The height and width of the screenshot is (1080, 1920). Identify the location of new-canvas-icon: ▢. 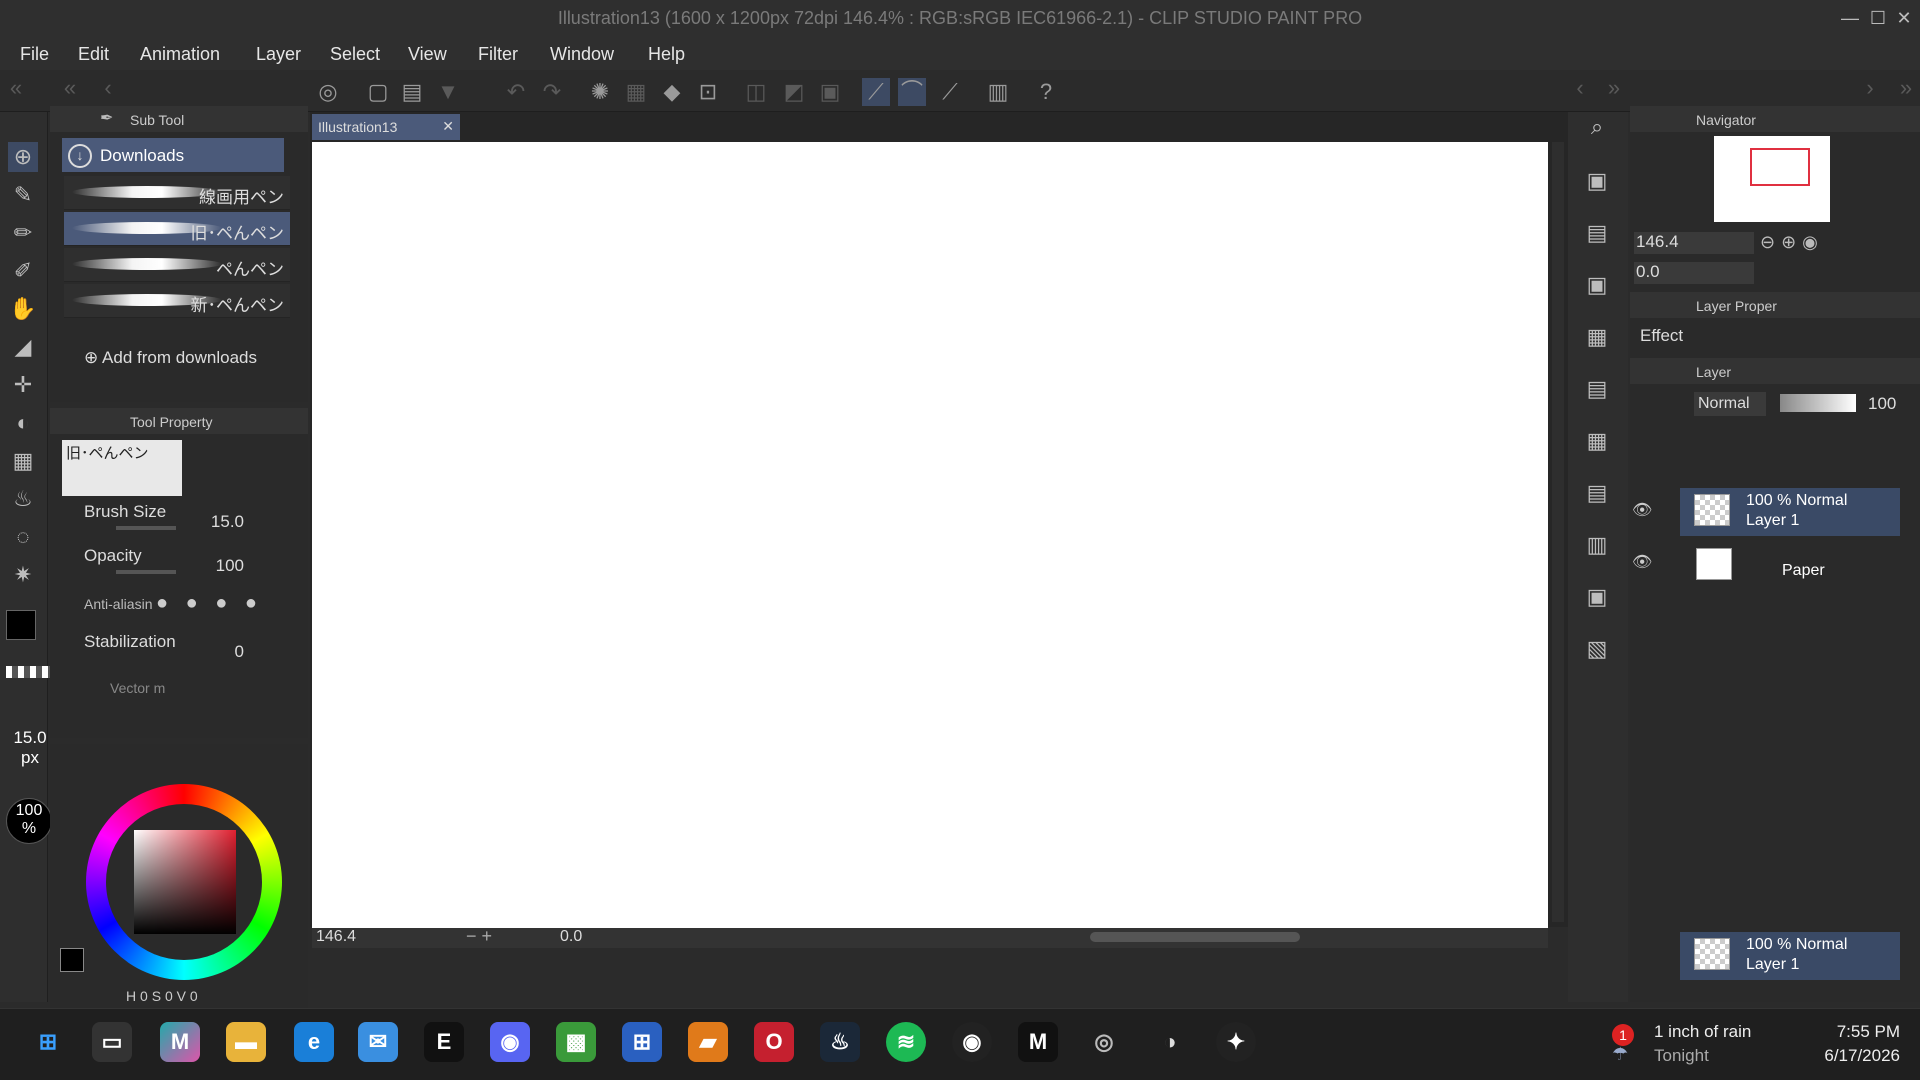
(378, 92).